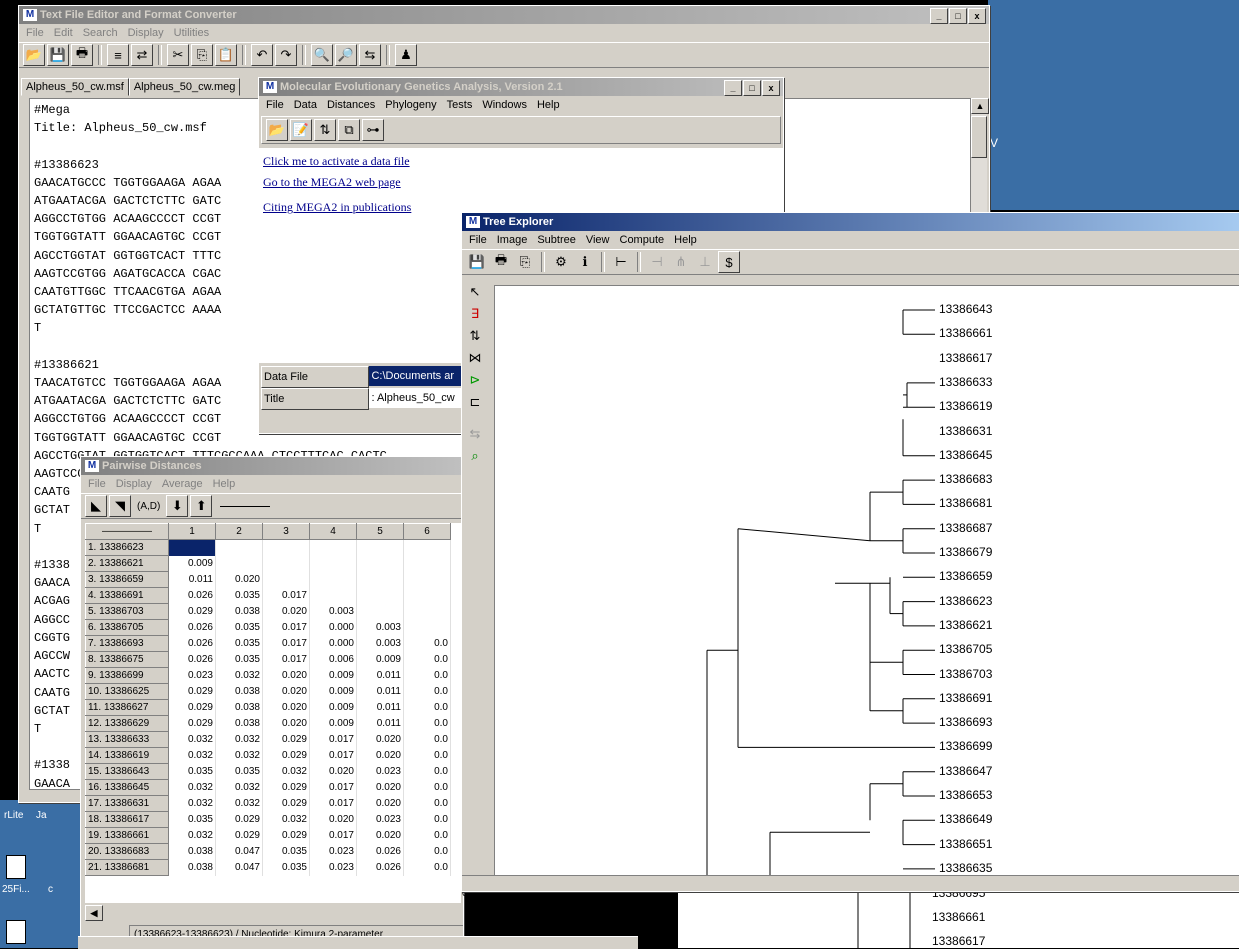 This screenshot has height=949, width=1239. Describe the element at coordinates (333, 851) in the screenshot. I see `distance-cell: 0.023` at that location.